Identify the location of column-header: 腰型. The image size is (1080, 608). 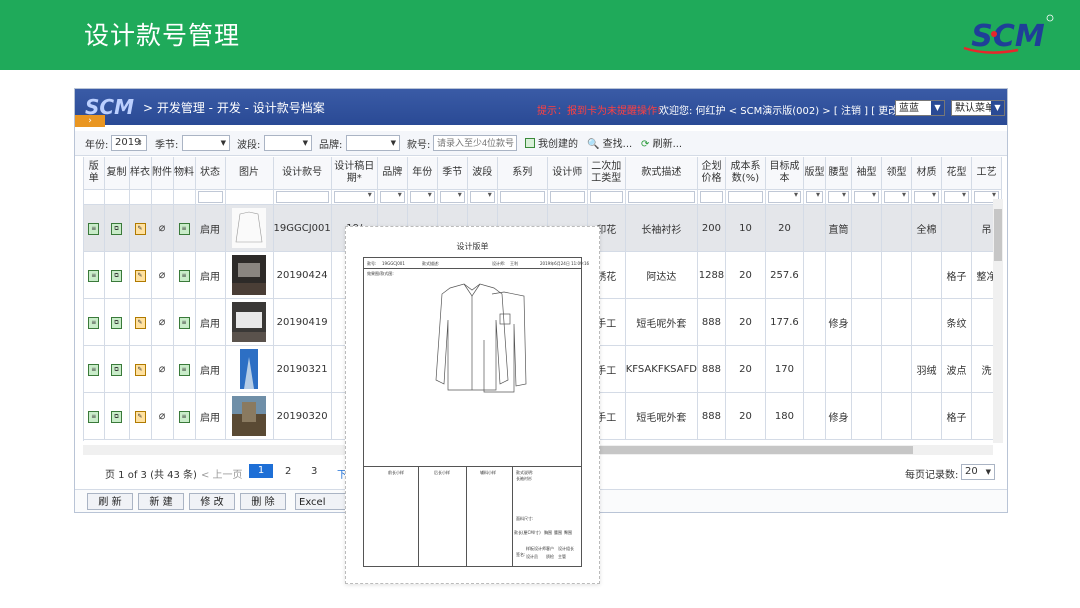
(838, 173).